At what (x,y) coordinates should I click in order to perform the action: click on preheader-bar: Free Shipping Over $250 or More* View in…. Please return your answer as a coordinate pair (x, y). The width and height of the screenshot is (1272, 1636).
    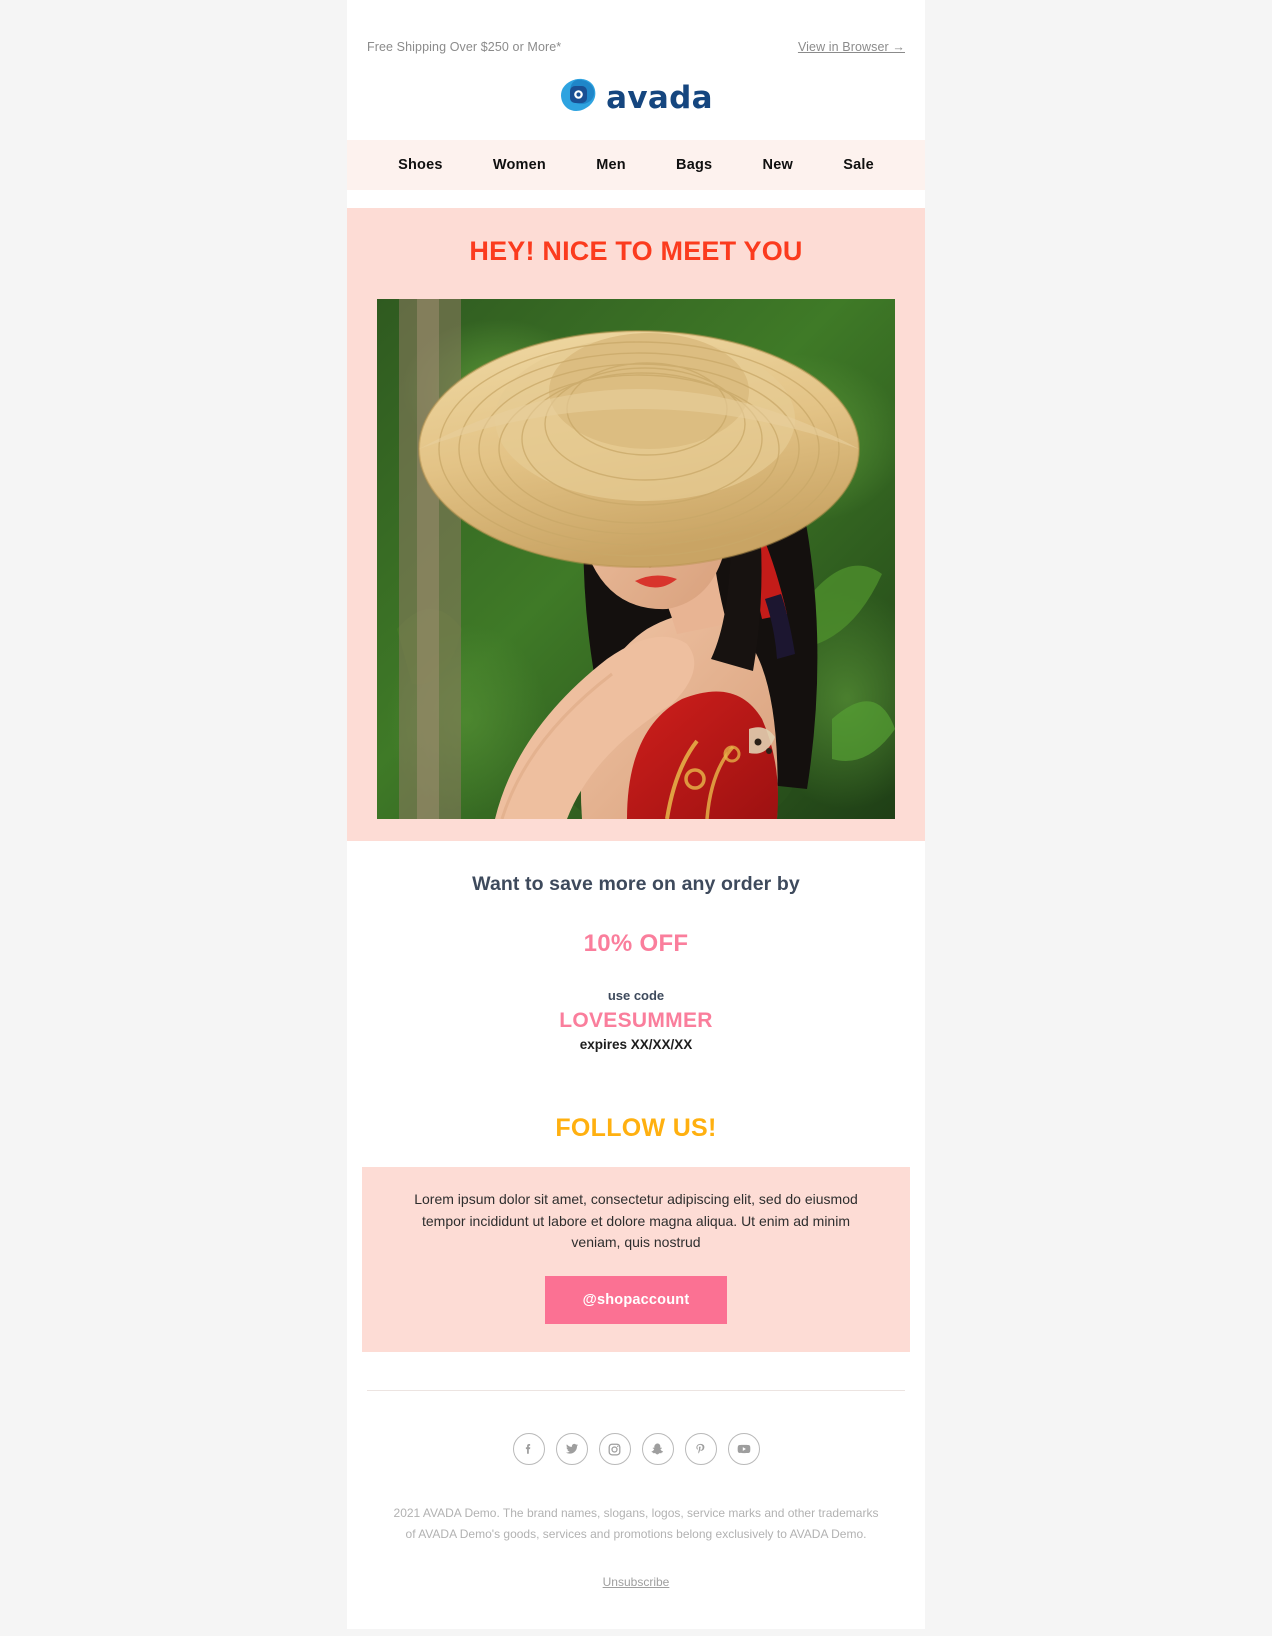
    Looking at the image, I should click on (636, 32).